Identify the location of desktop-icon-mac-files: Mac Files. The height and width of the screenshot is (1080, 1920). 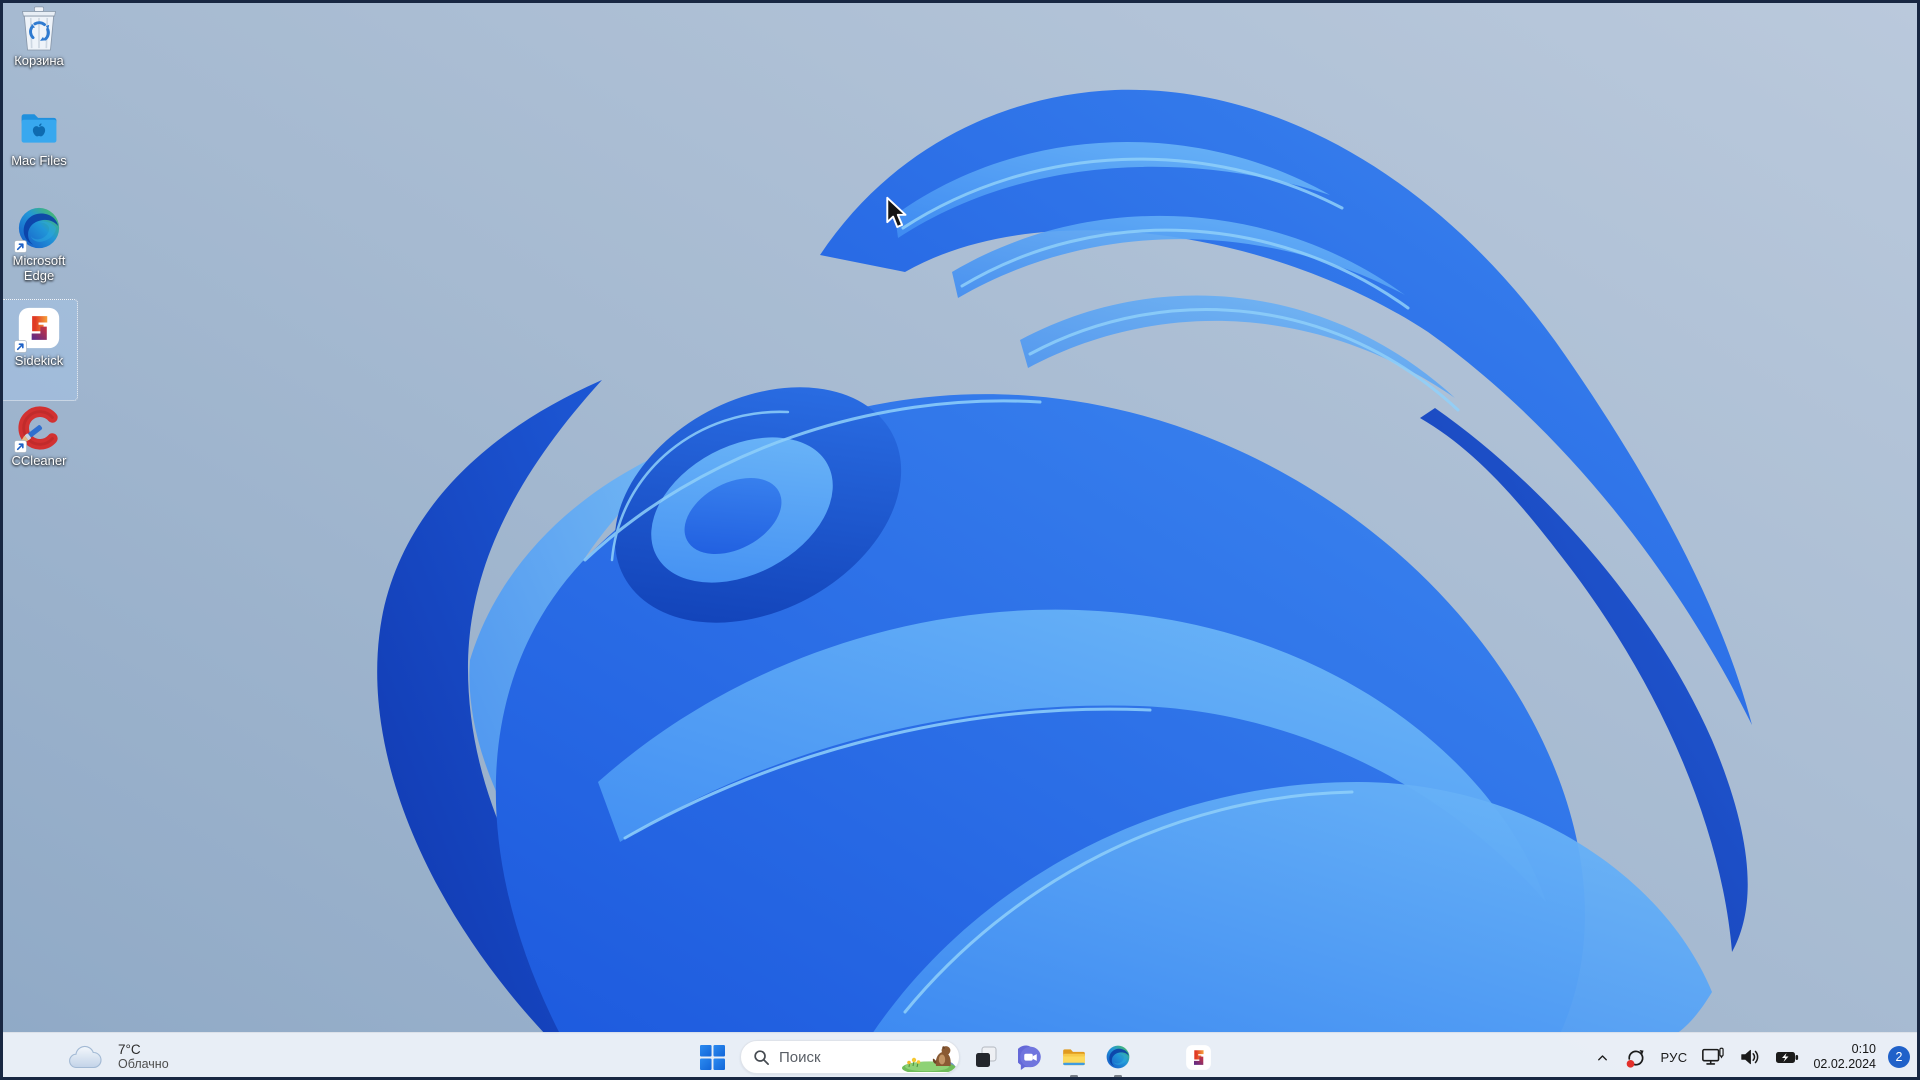
(39, 150).